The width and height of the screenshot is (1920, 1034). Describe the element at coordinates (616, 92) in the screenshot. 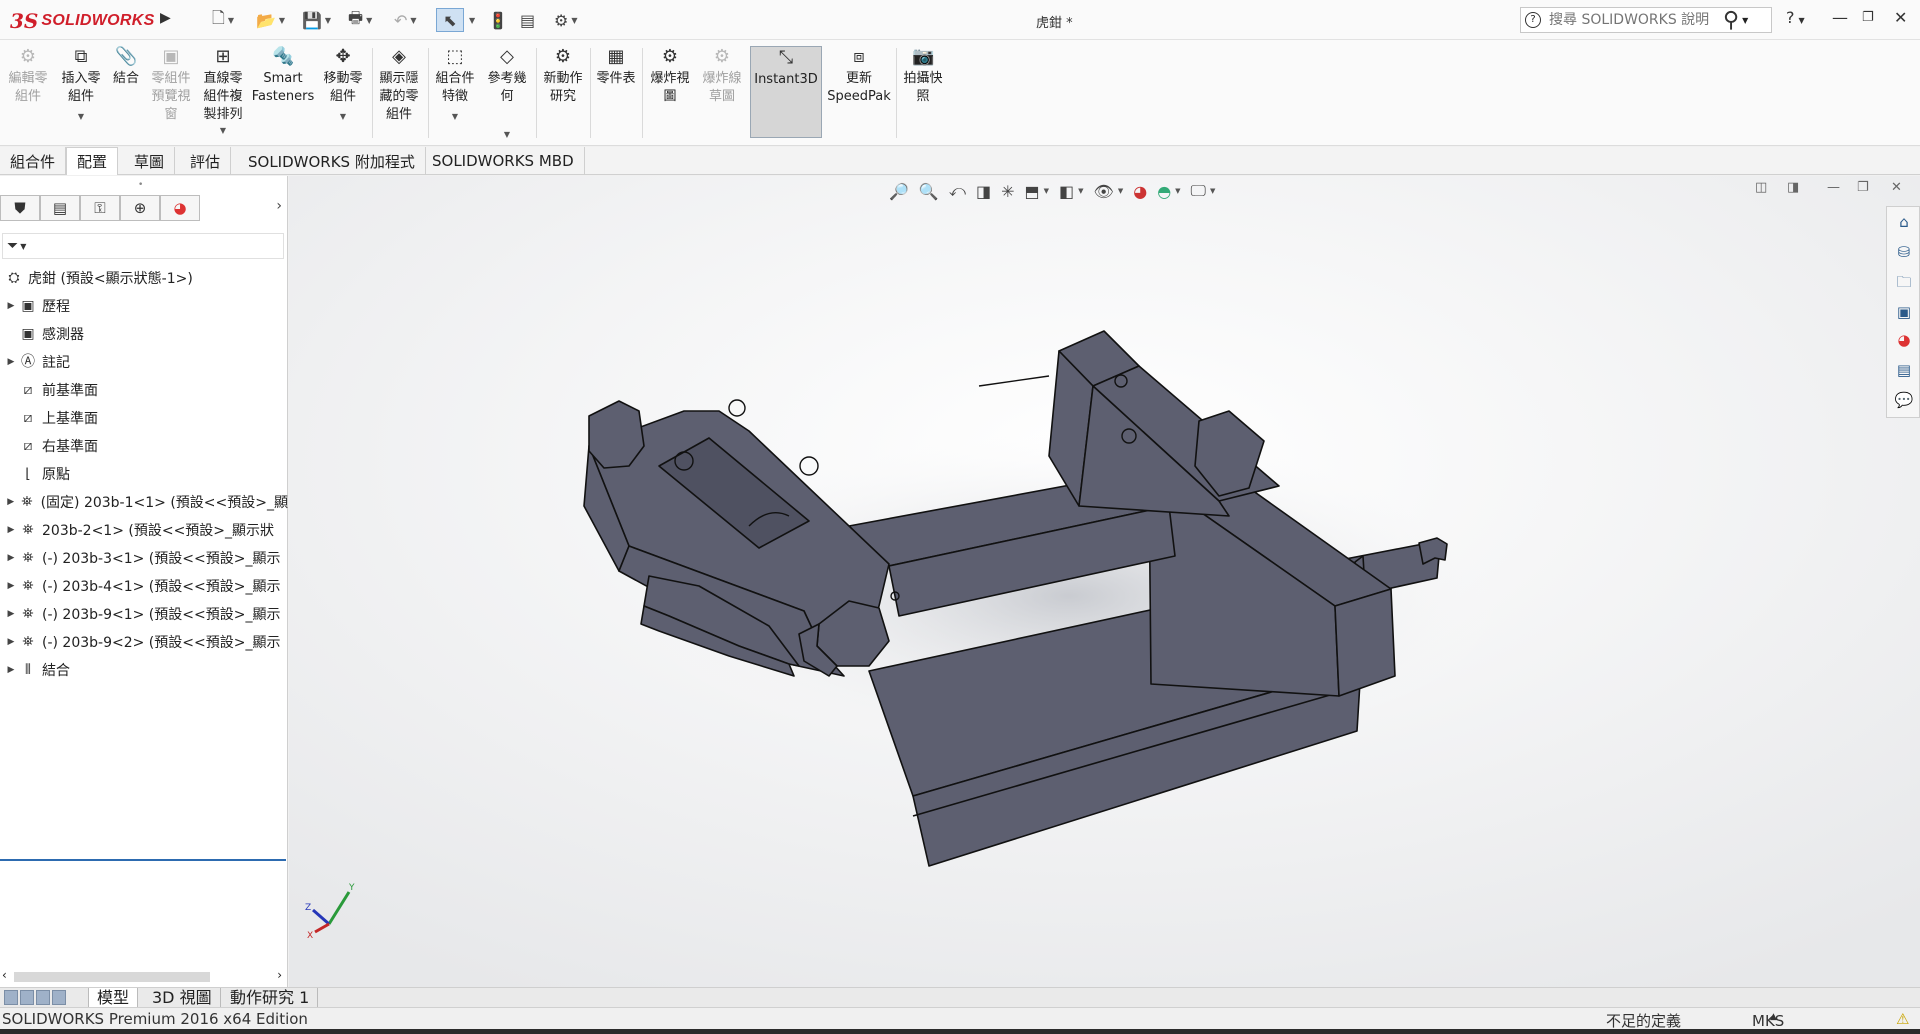

I see `bom-button: ▦ 零件表` at that location.